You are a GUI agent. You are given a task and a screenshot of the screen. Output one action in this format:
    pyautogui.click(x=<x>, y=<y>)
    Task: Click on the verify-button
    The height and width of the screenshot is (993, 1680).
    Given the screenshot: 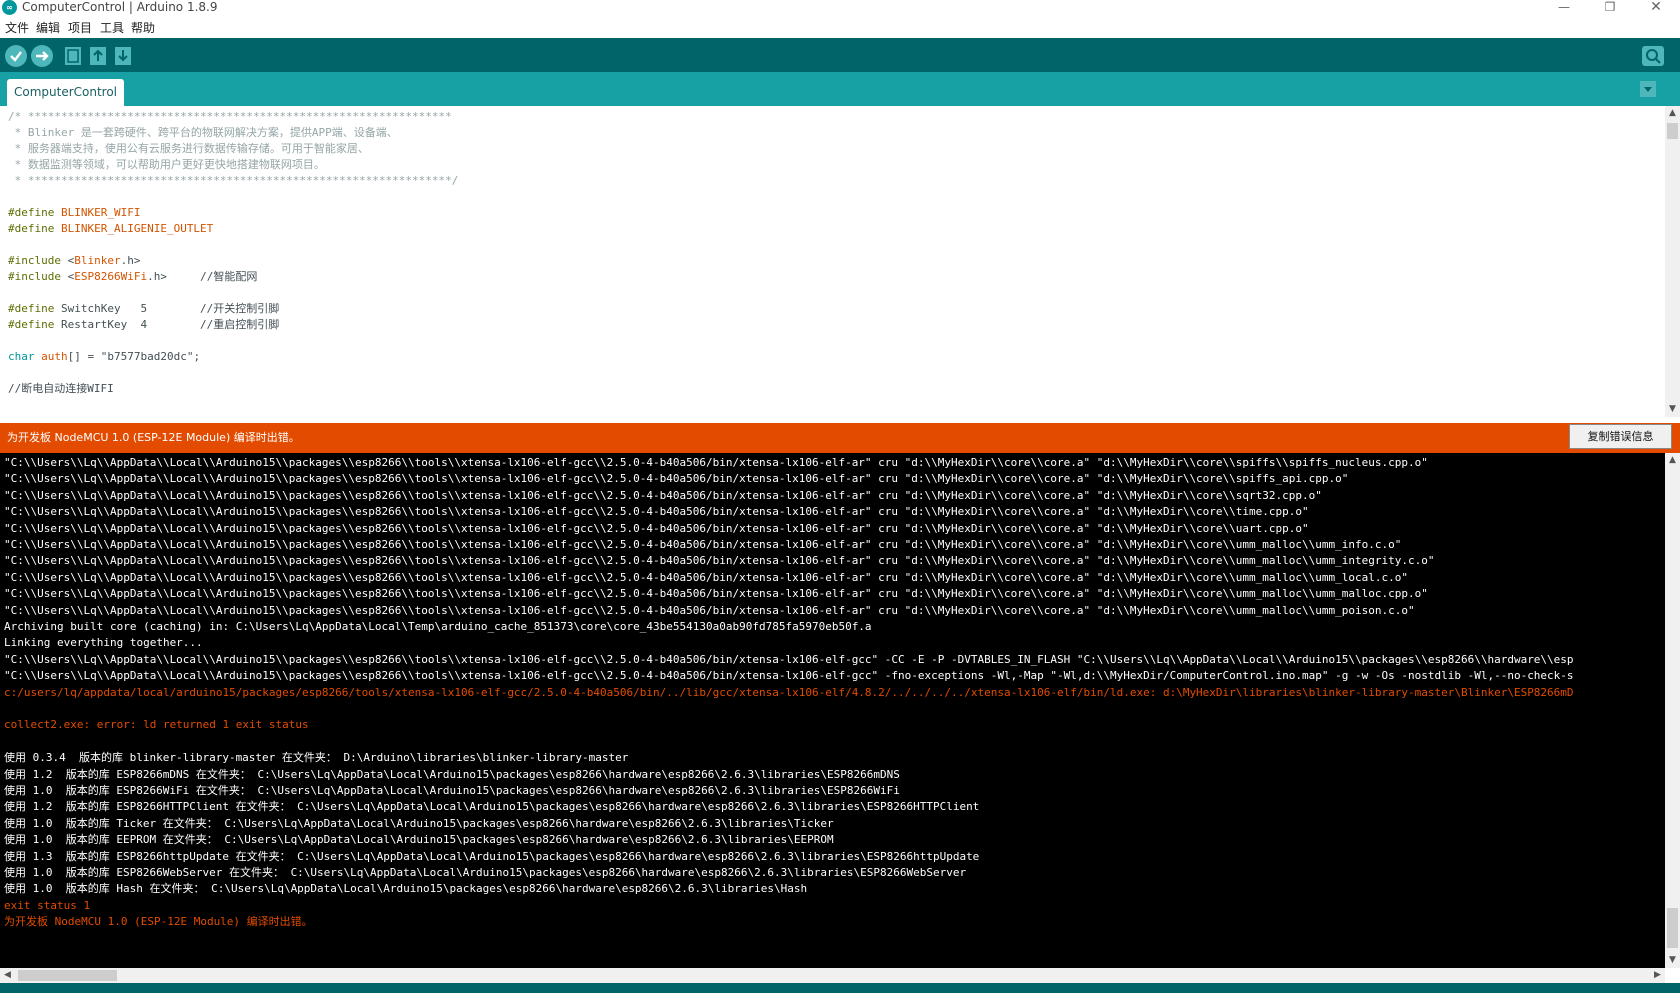 What is the action you would take?
    pyautogui.click(x=16, y=56)
    